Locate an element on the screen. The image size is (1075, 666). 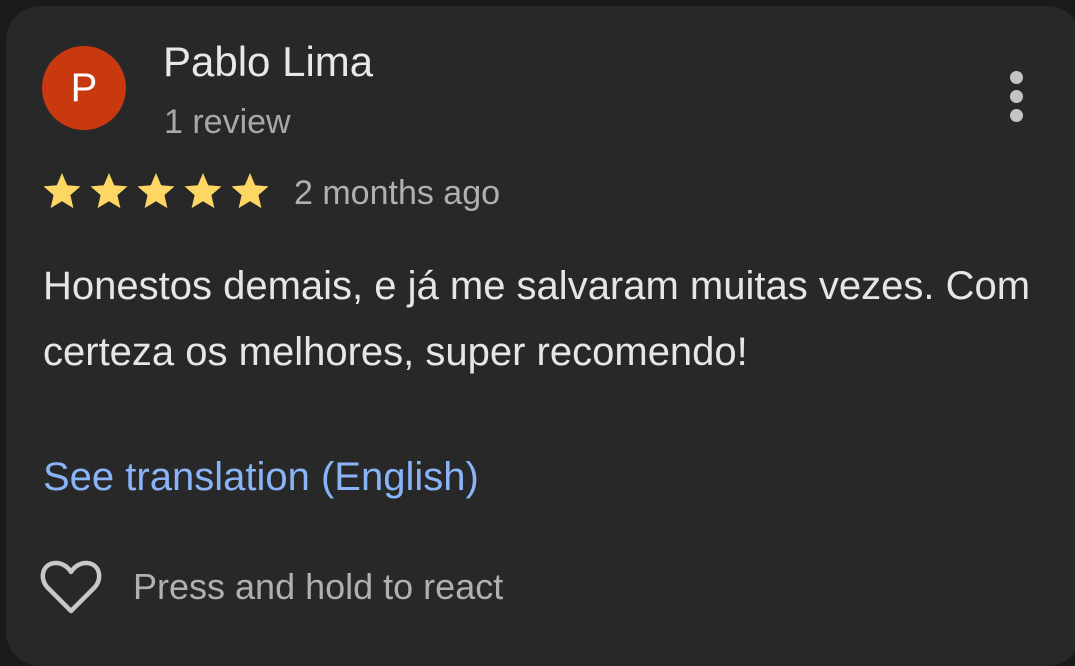
react-label: Press and hold to react is located at coordinates (318, 586).